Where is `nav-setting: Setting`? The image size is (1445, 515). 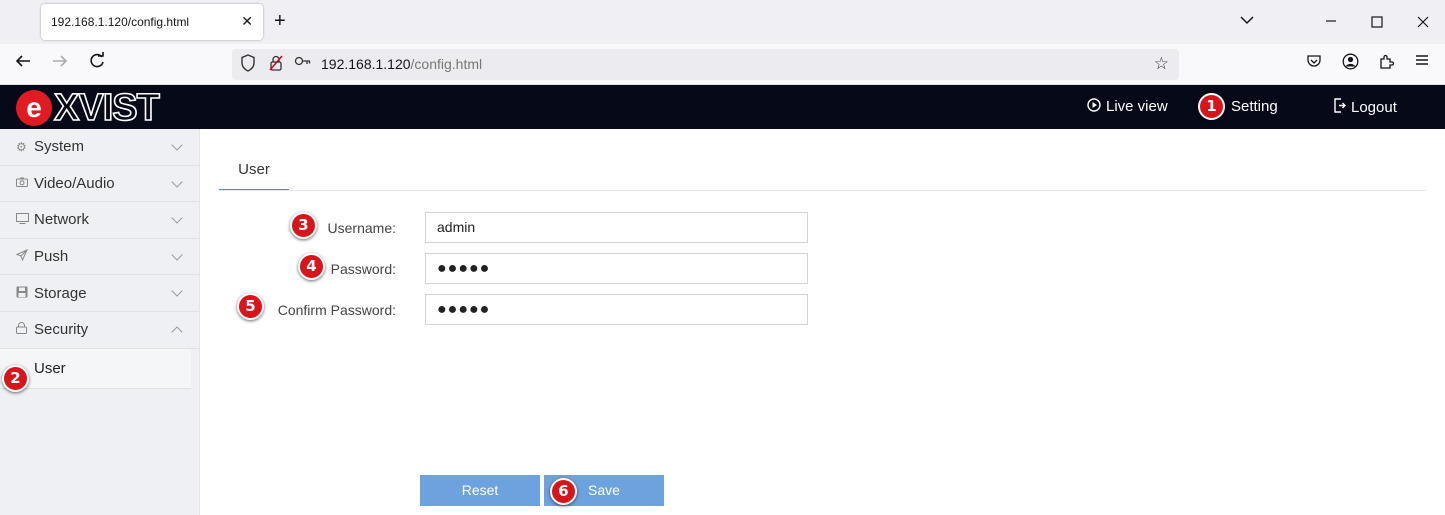 nav-setting: Setting is located at coordinates (1254, 106).